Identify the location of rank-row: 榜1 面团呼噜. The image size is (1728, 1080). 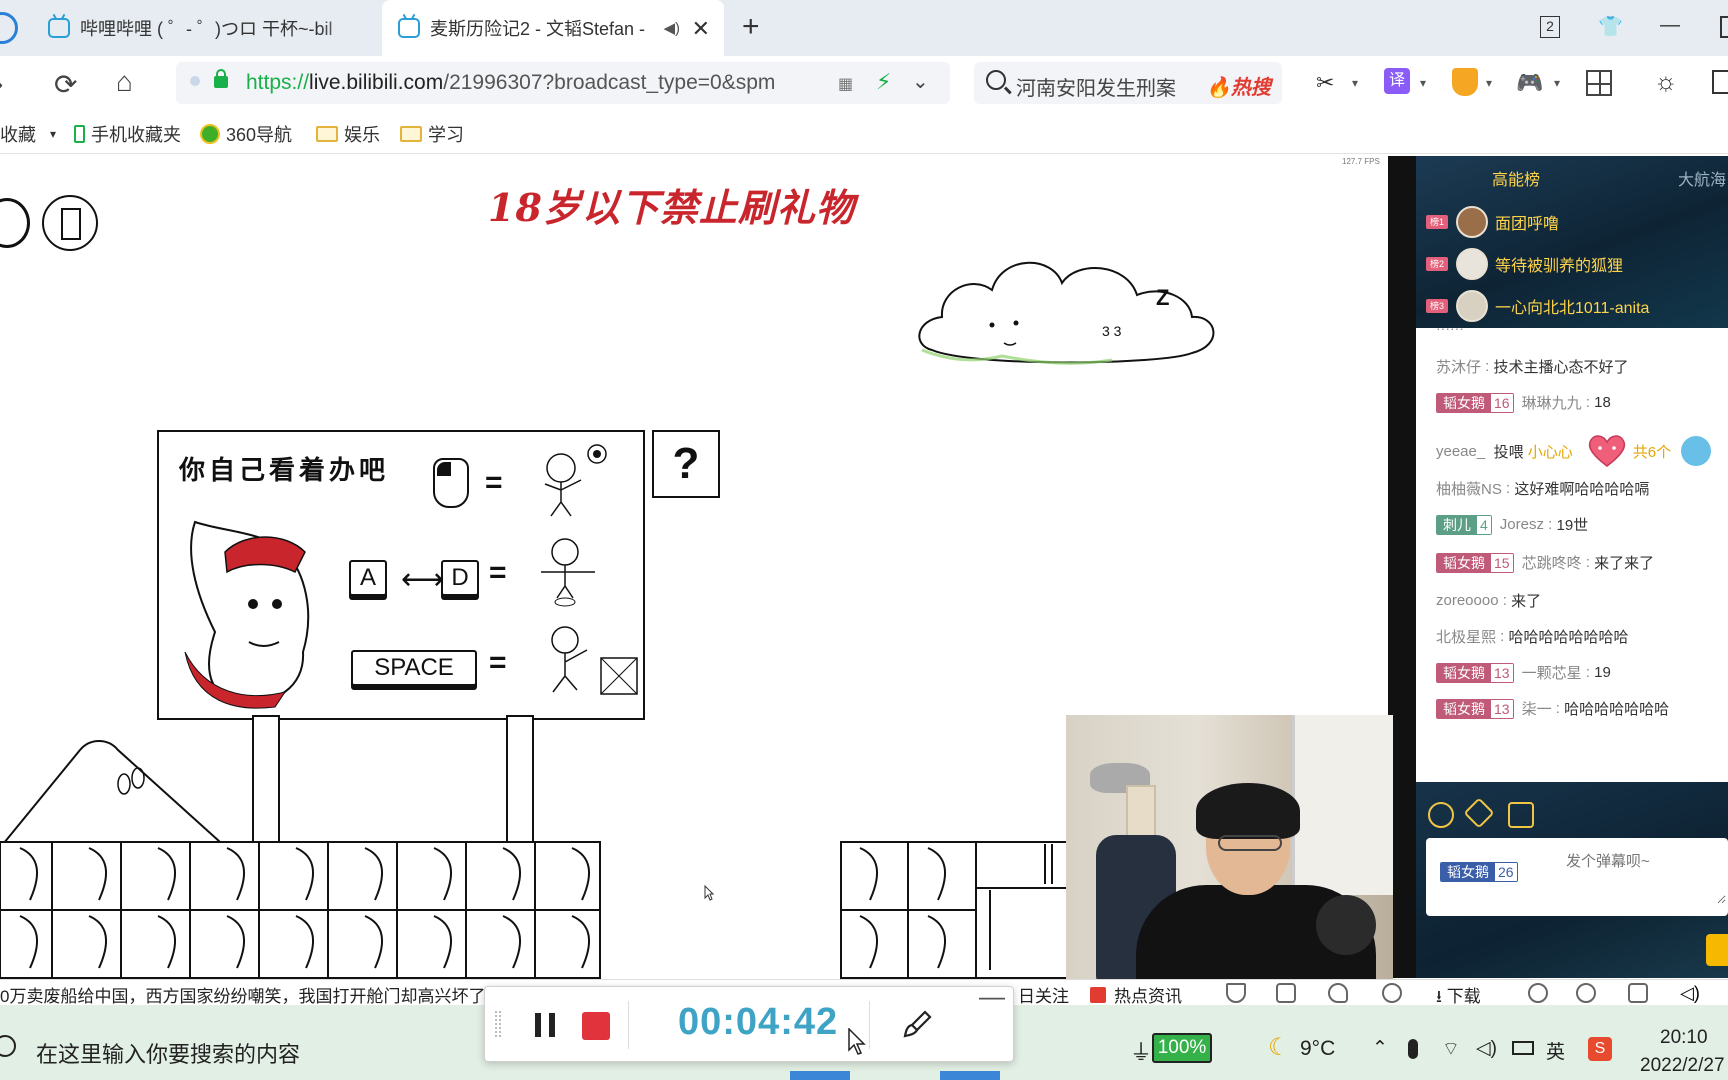
(1576, 222).